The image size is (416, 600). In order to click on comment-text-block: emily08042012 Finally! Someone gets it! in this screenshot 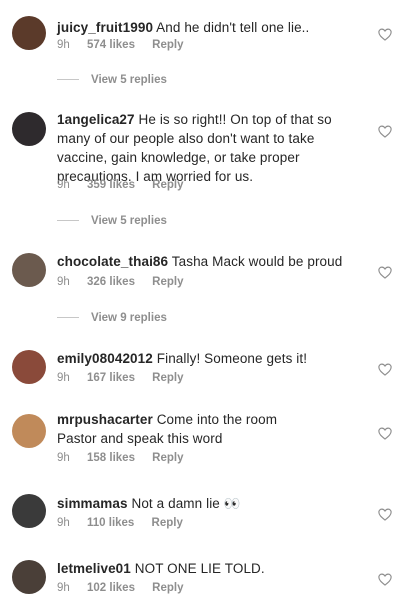, I will do `click(207, 358)`.